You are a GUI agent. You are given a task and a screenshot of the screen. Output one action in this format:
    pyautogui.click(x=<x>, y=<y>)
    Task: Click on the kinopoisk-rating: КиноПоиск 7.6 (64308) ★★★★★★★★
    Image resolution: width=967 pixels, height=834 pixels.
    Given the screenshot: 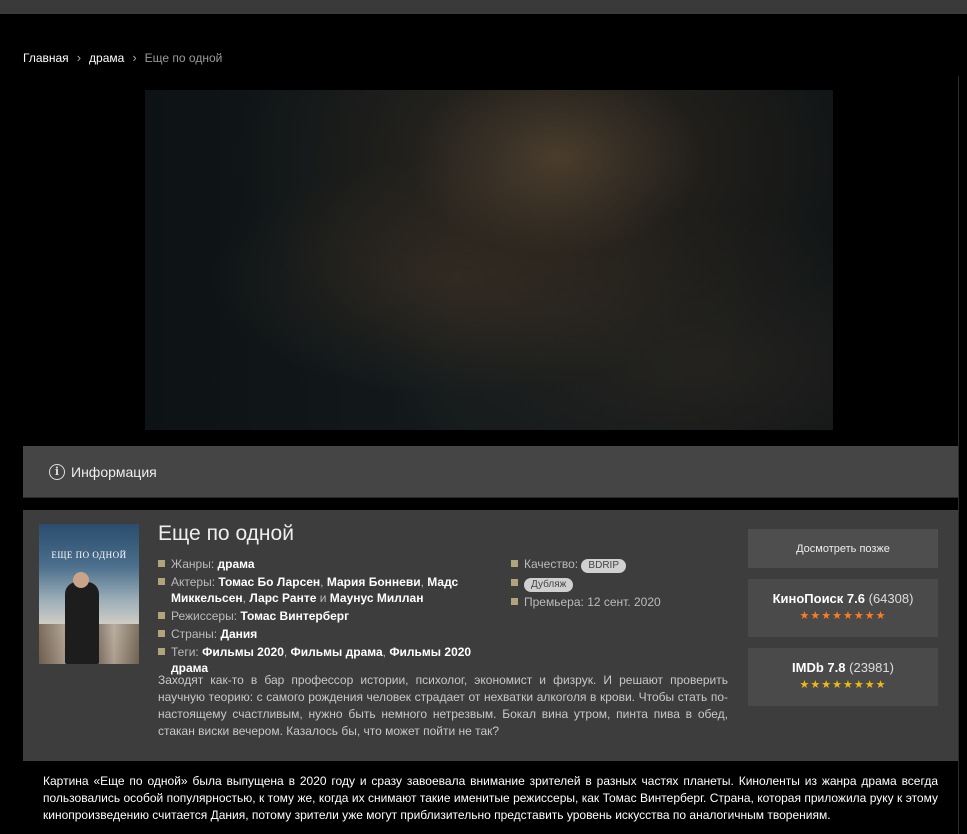 What is the action you would take?
    pyautogui.click(x=843, y=608)
    